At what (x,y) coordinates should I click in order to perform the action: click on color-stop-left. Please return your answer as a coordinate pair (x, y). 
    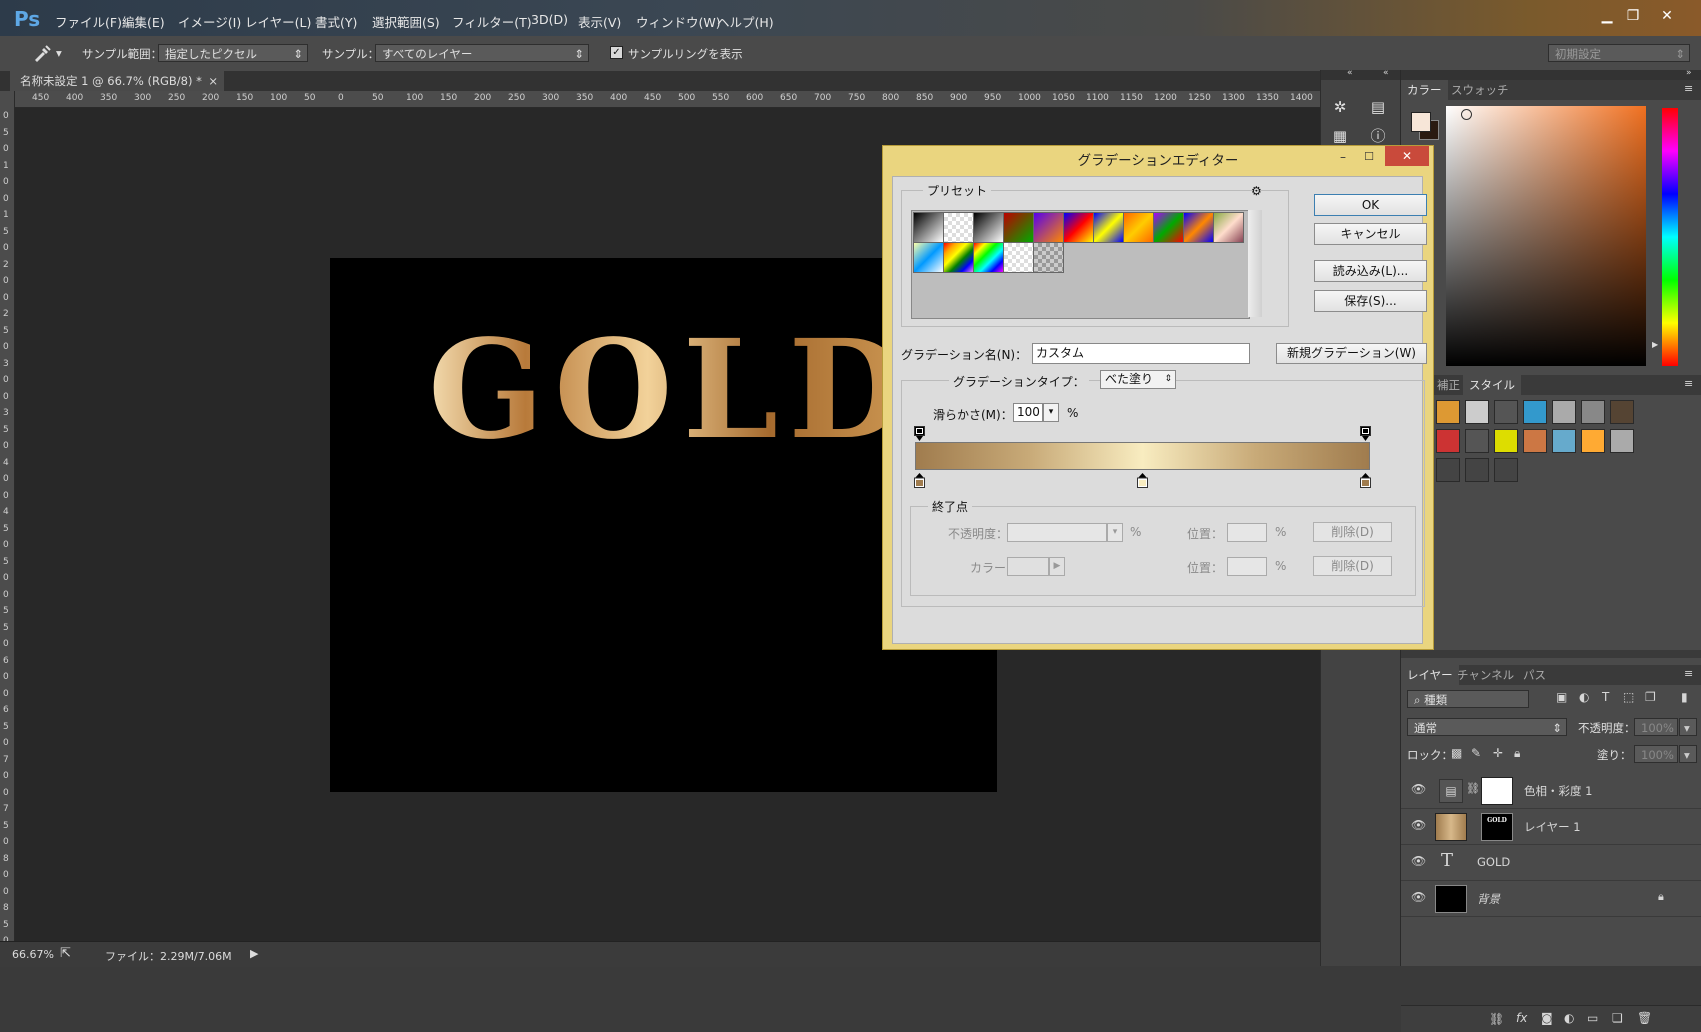
    Looking at the image, I should click on (919, 480).